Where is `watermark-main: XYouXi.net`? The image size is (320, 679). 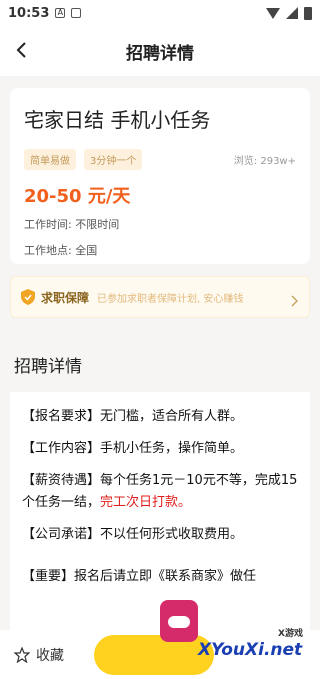 watermark-main: XYouXi.net is located at coordinates (250, 650).